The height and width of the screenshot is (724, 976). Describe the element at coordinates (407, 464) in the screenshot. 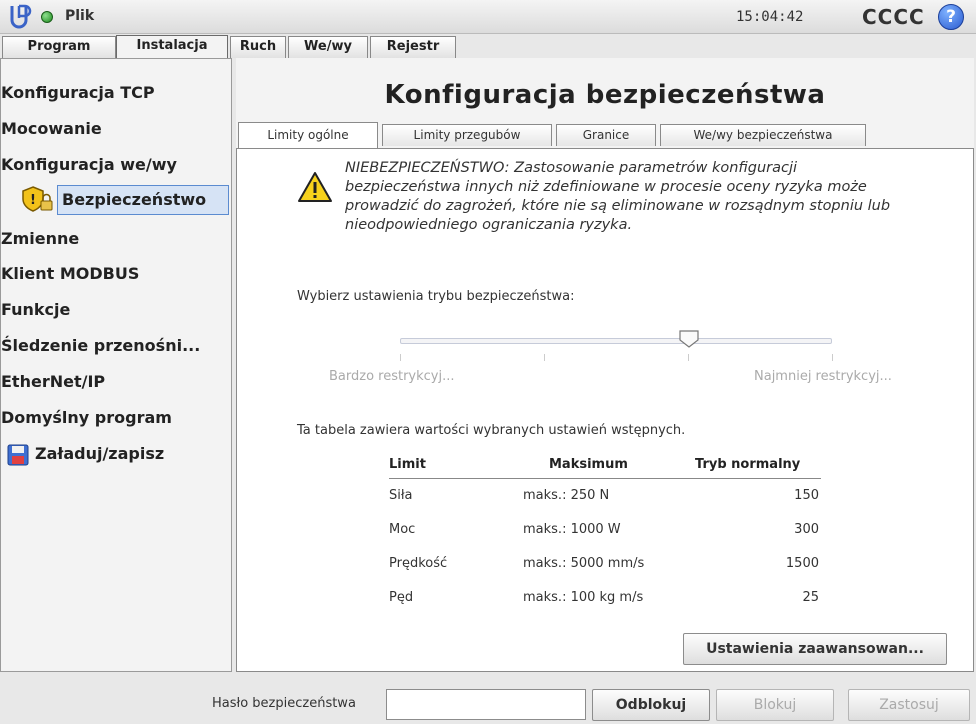

I see `column-header-limit: Limit` at that location.